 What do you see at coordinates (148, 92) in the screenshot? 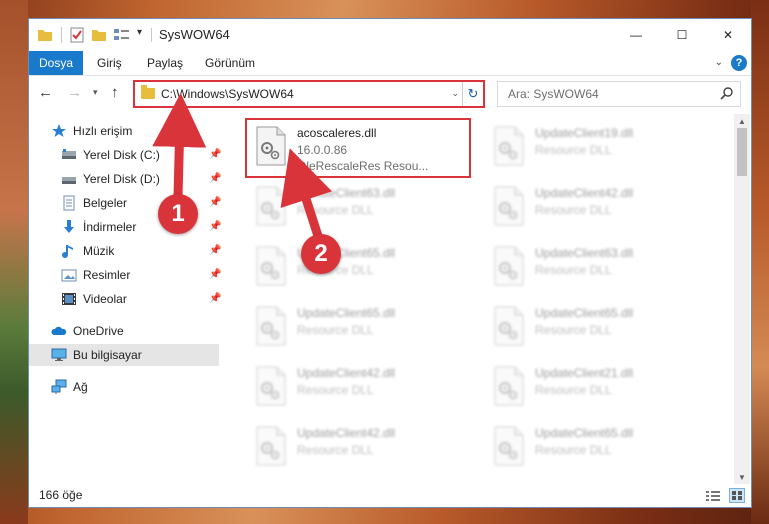
I see `address-folder-icon` at bounding box center [148, 92].